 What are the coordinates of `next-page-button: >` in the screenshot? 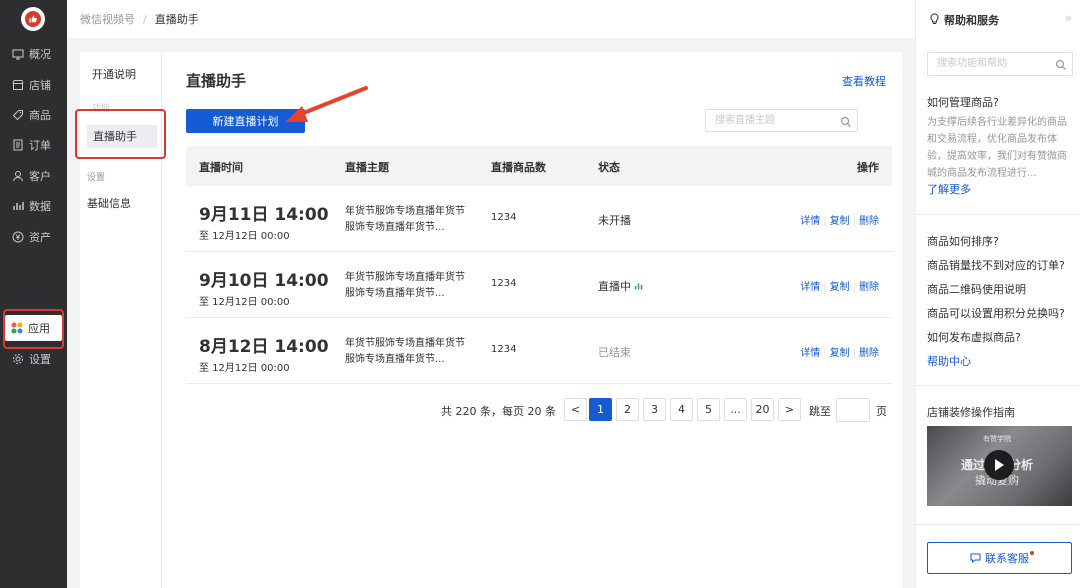 It's located at (789, 409).